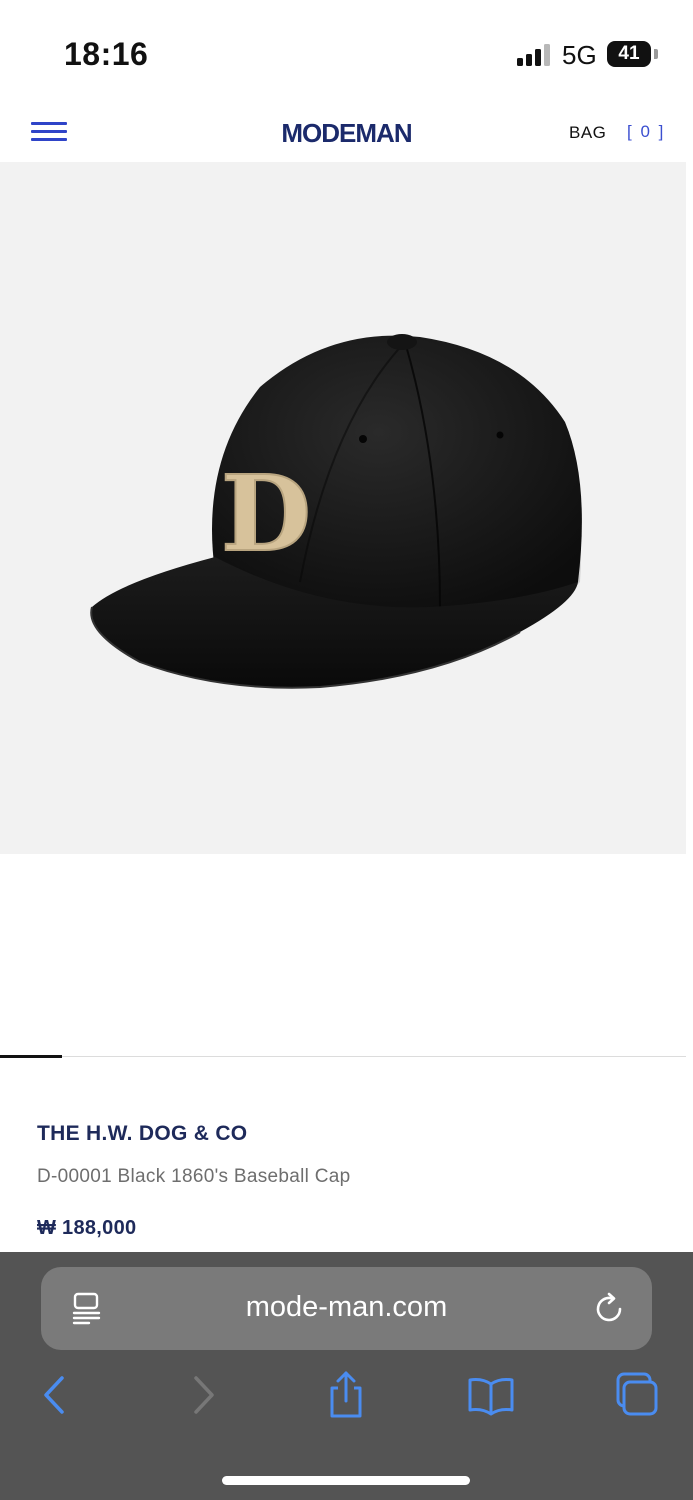  Describe the element at coordinates (203, 1395) in the screenshot. I see `forward-chevron-icon` at that location.